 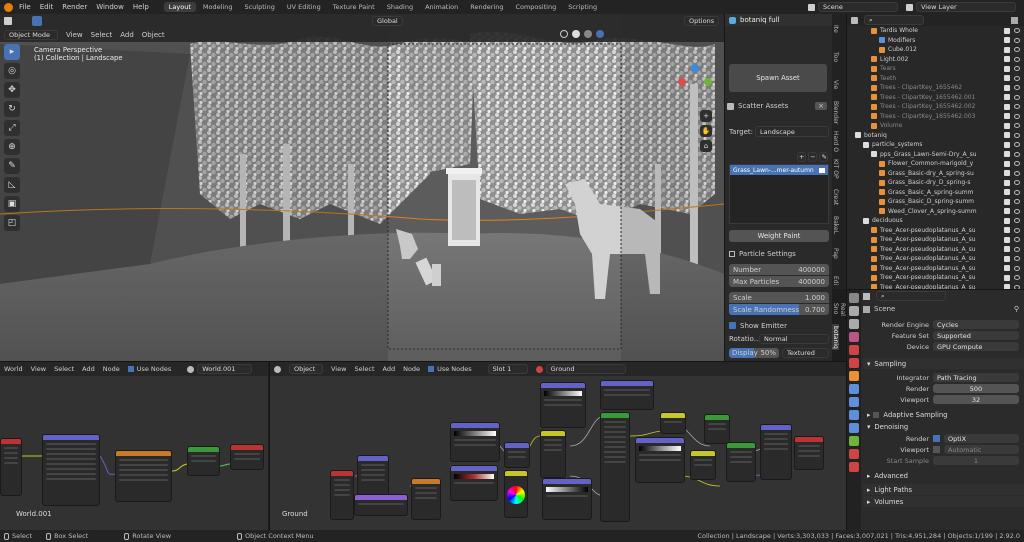 I want to click on data-props-icon, so click(x=854, y=441).